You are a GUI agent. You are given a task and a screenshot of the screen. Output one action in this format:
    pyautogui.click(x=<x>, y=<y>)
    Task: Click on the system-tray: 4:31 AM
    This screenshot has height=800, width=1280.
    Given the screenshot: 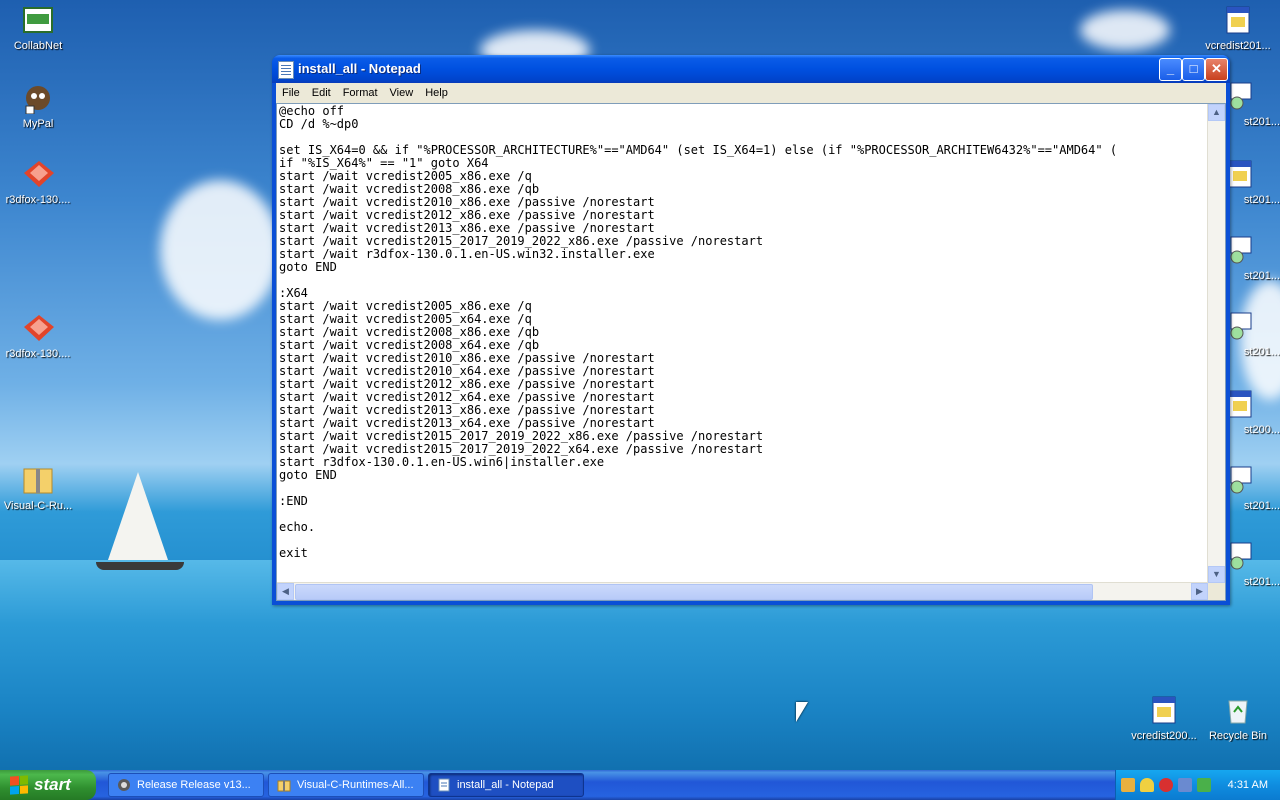 What is the action you would take?
    pyautogui.click(x=1197, y=785)
    